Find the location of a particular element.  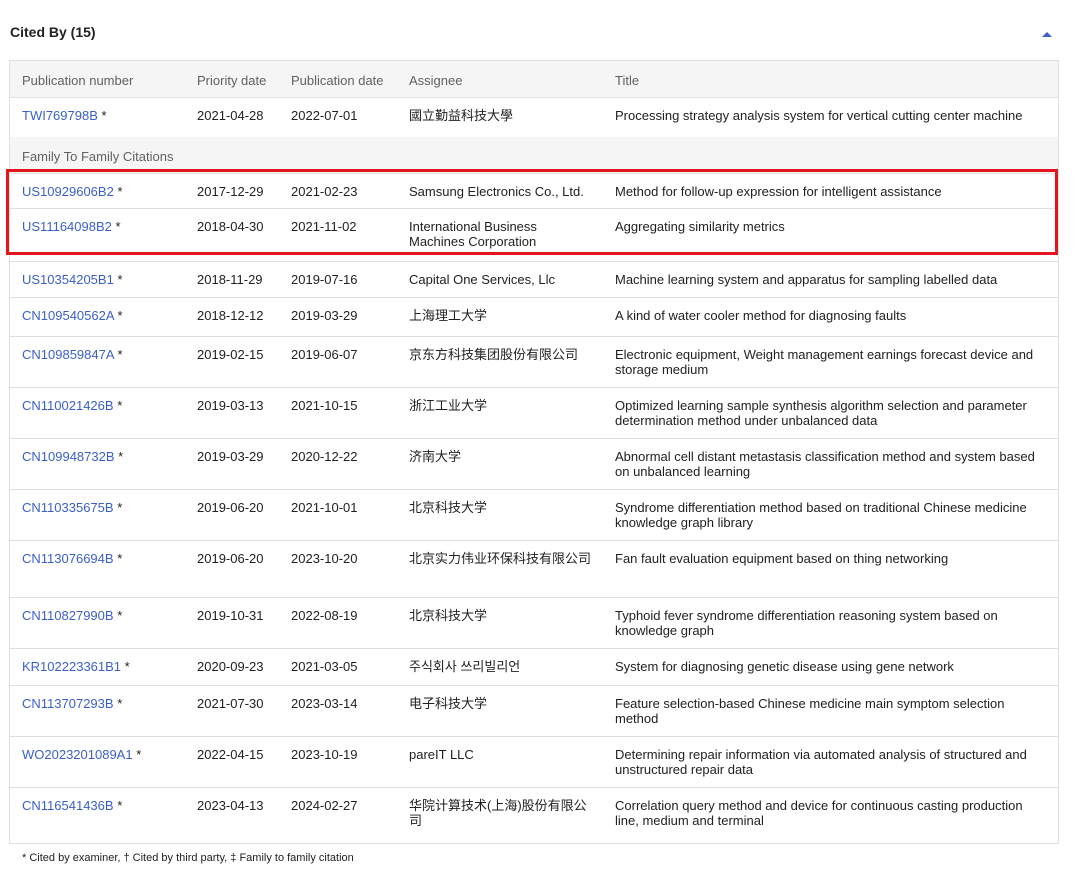

publication-link: CN109540562A is located at coordinates (68, 315).